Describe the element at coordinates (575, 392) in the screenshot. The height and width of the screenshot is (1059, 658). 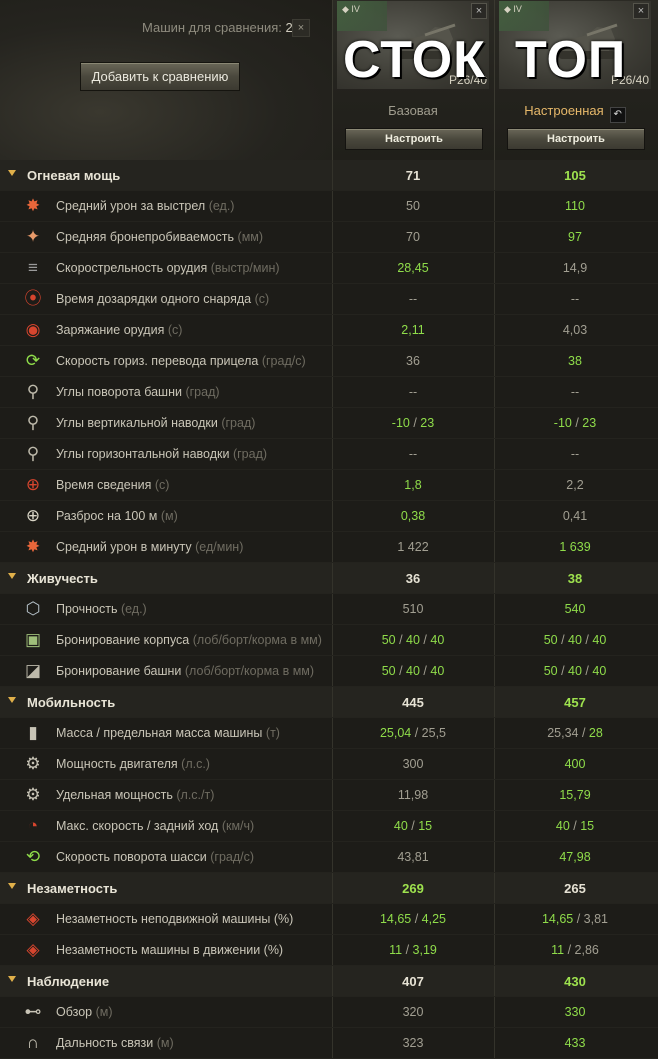
I see `stat-value-2: --` at that location.